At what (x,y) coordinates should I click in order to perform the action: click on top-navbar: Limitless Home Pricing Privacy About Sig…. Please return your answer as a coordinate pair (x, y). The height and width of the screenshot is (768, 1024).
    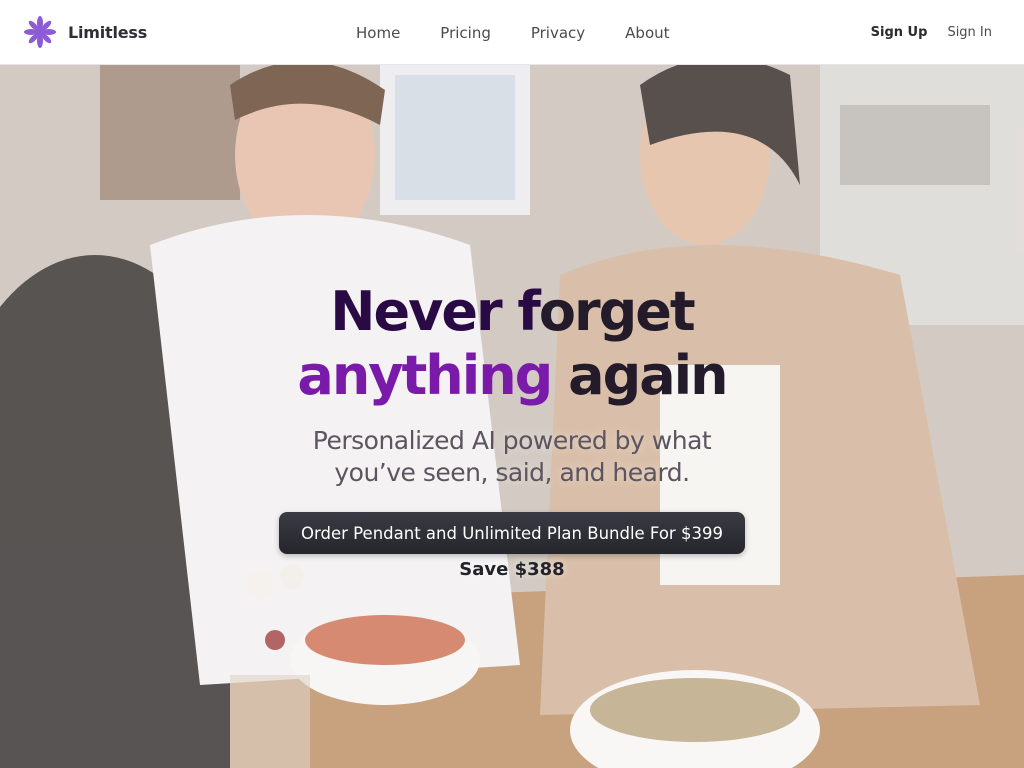
    Looking at the image, I should click on (512, 32).